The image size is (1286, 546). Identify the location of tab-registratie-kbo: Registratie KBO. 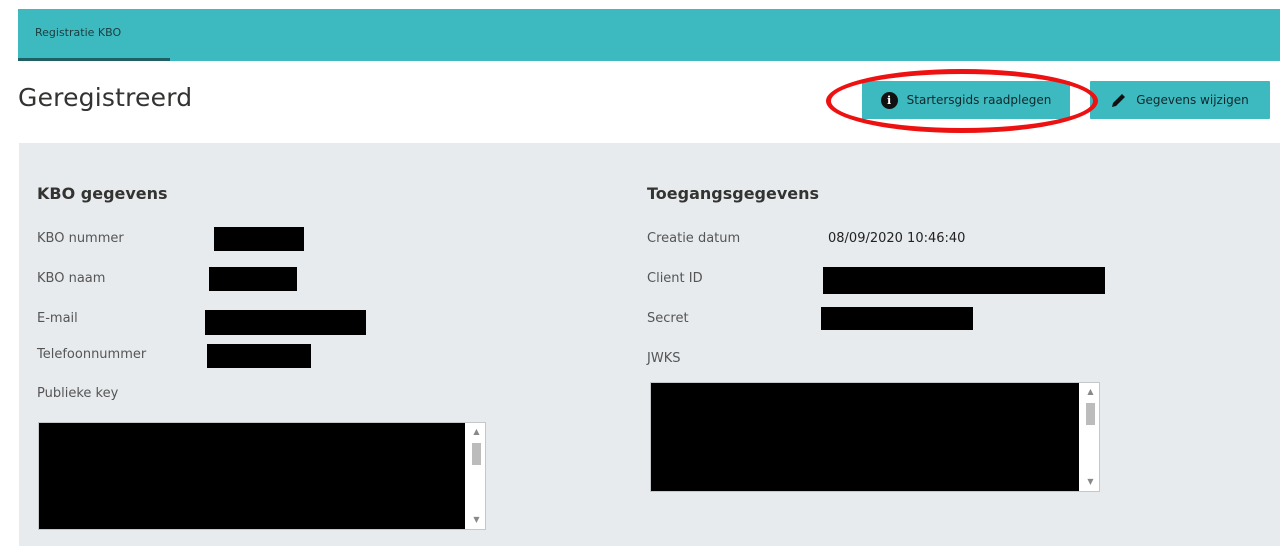
(94, 35).